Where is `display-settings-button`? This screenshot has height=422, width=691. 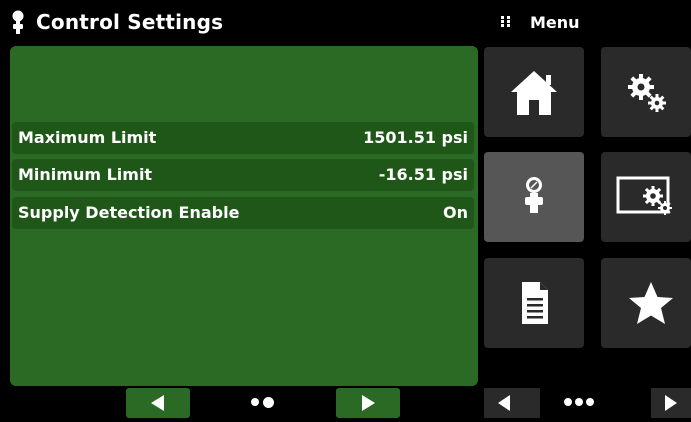
display-settings-button is located at coordinates (646, 197).